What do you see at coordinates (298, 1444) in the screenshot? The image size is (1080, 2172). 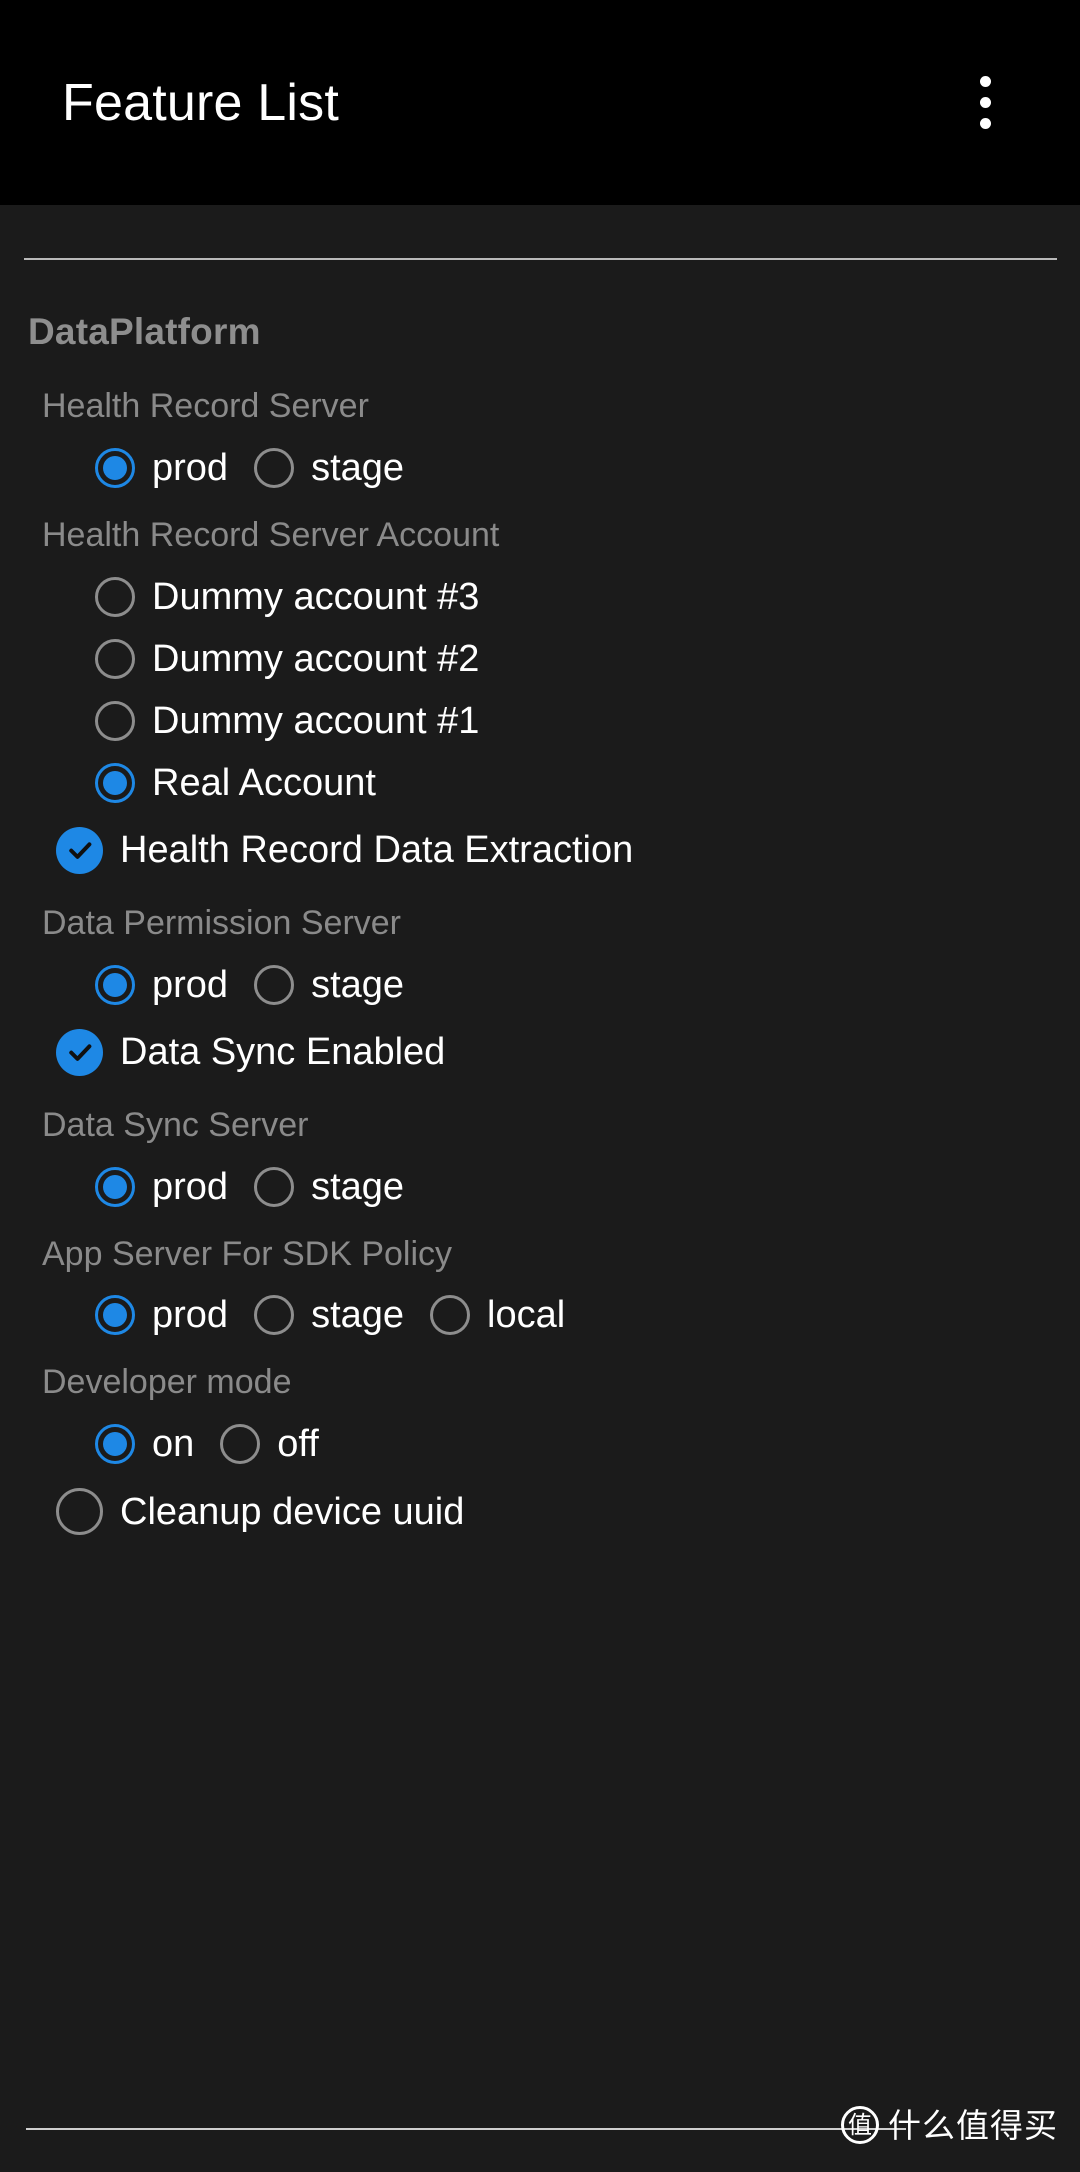 I see `radio-option-label: off` at bounding box center [298, 1444].